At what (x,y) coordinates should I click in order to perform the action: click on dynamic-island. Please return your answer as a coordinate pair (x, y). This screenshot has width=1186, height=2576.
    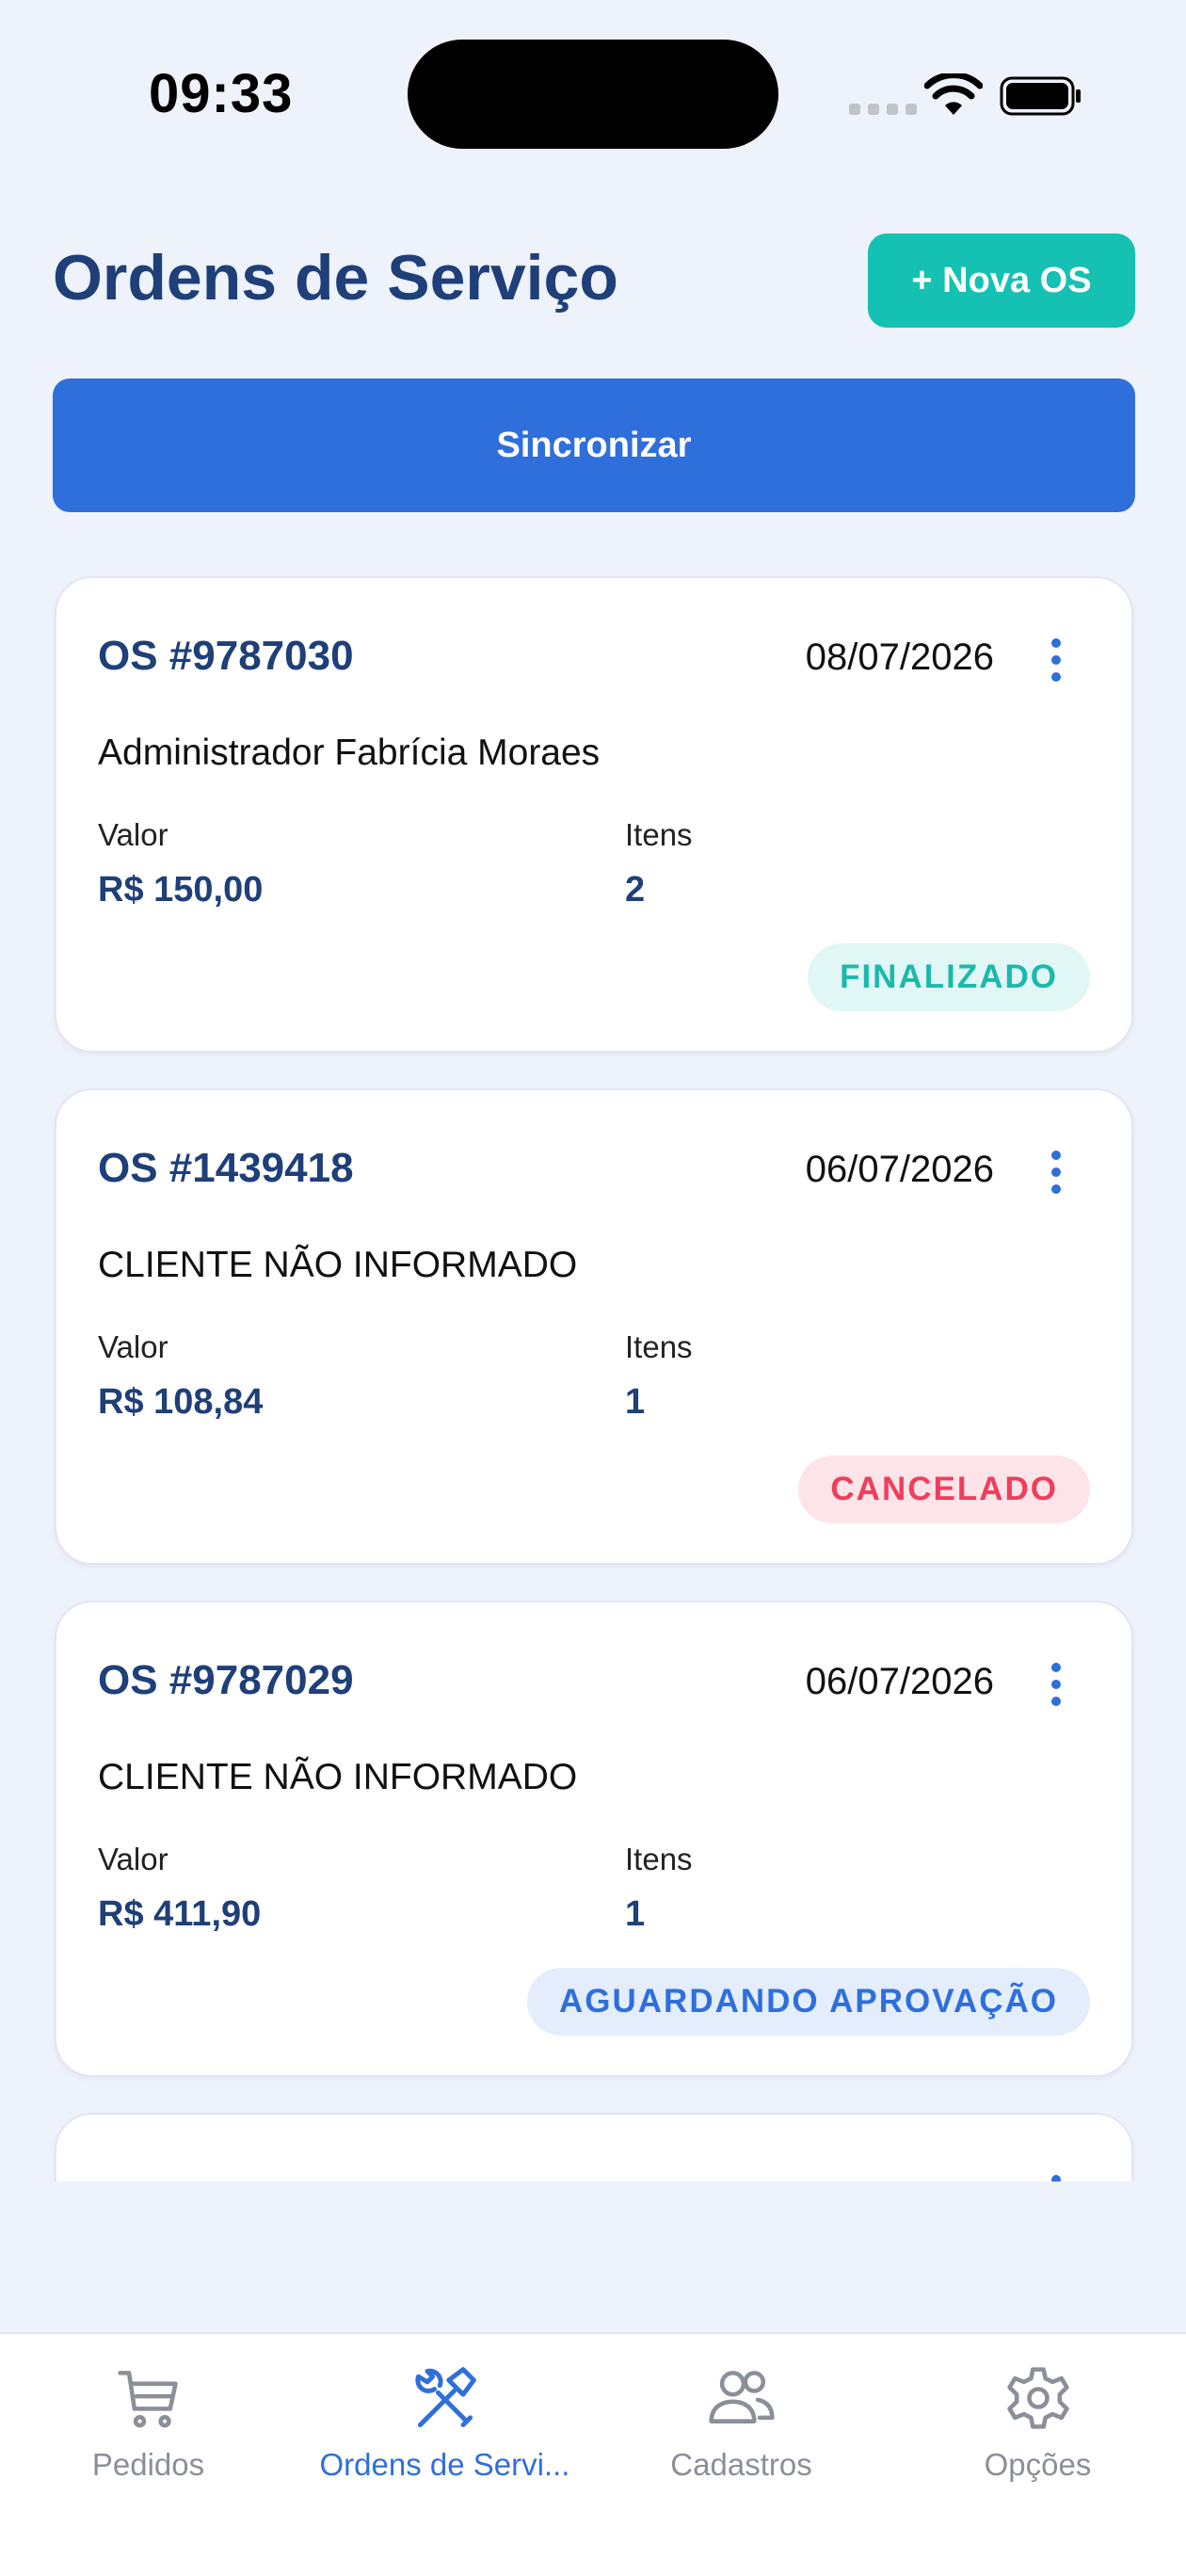
    Looking at the image, I should click on (593, 94).